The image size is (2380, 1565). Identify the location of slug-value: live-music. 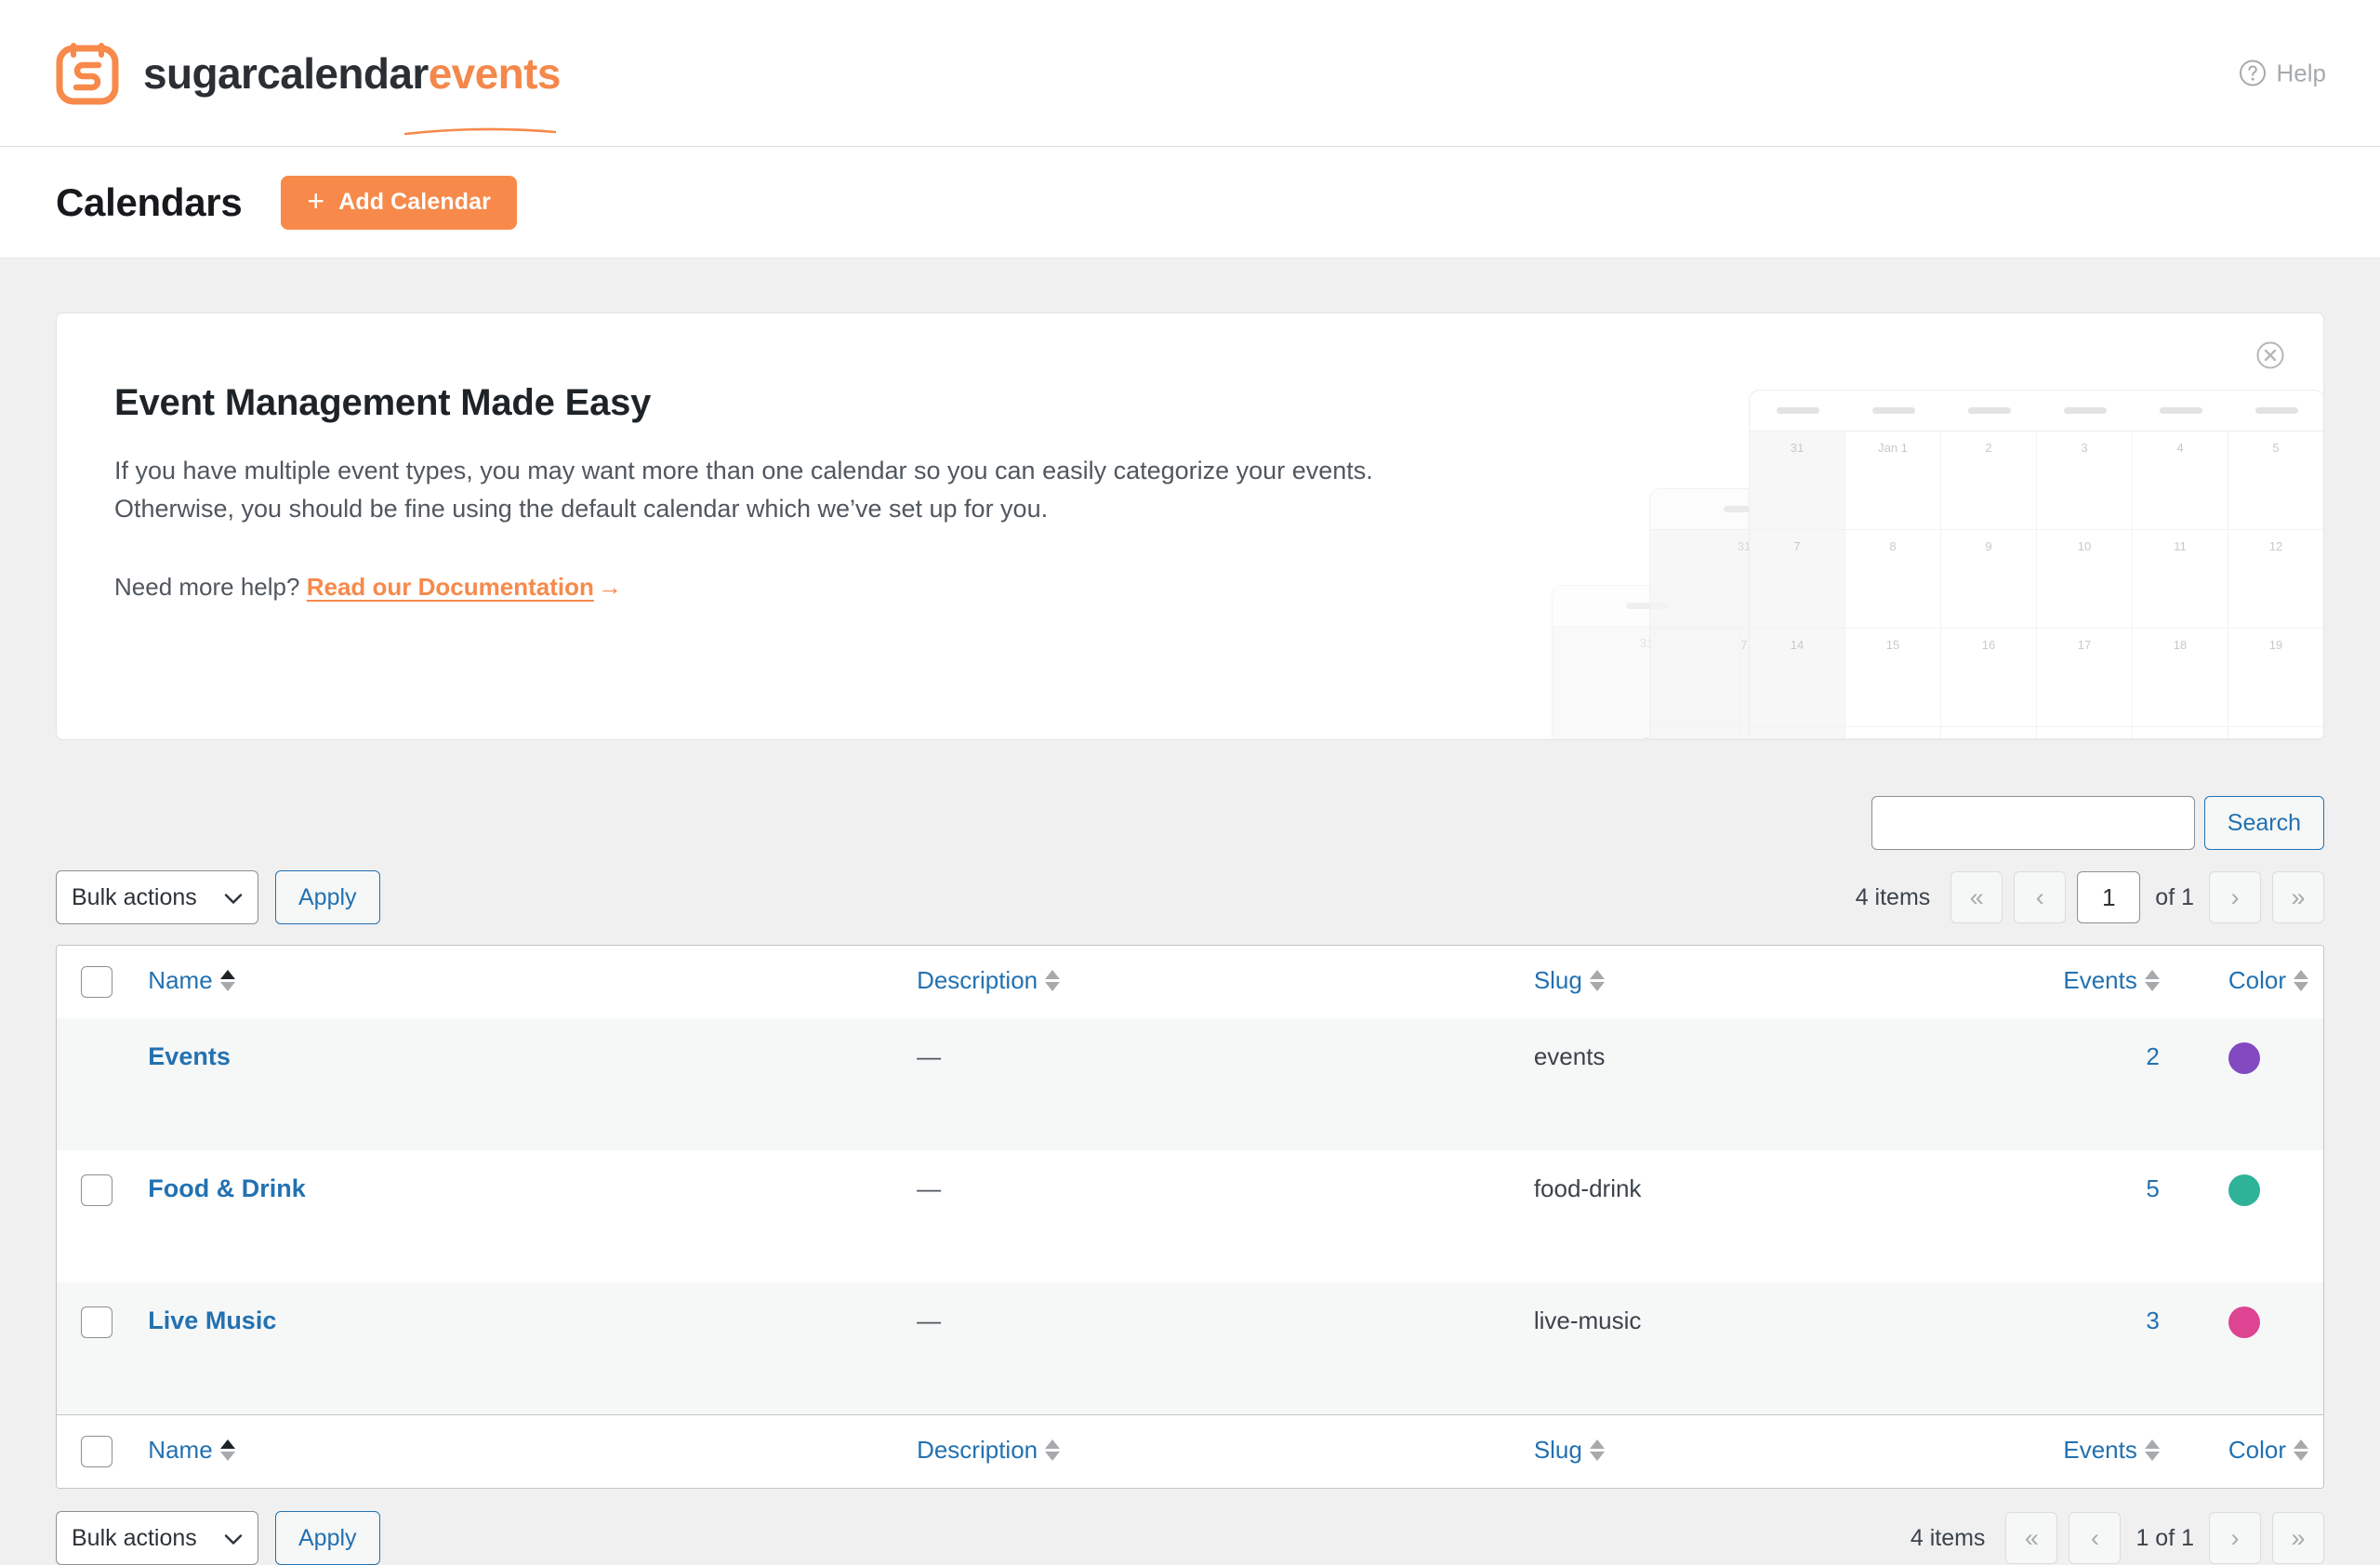
(1587, 1320).